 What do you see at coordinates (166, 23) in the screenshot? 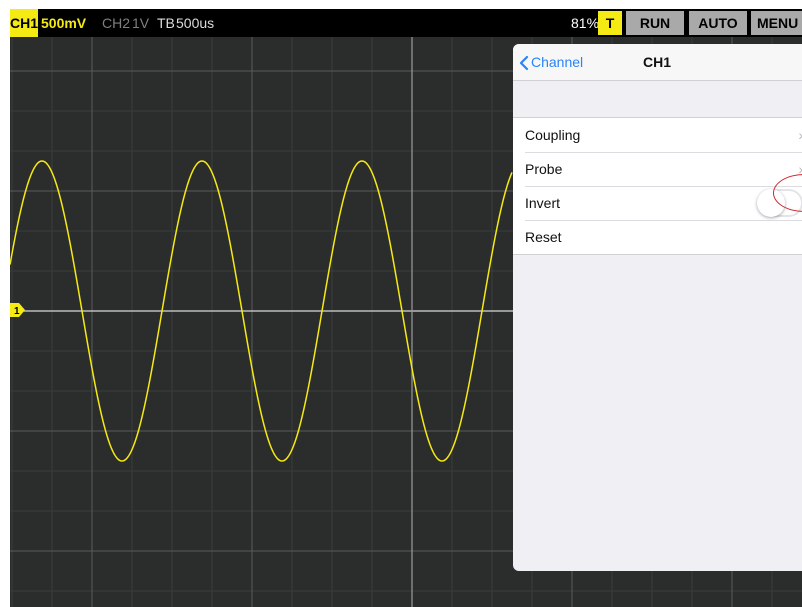
I see `timebase-label: TB` at bounding box center [166, 23].